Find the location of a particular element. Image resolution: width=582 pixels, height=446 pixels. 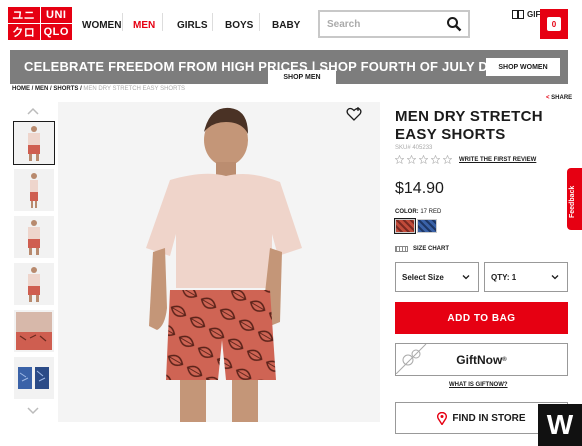

color-value: 17 RED is located at coordinates (431, 212).